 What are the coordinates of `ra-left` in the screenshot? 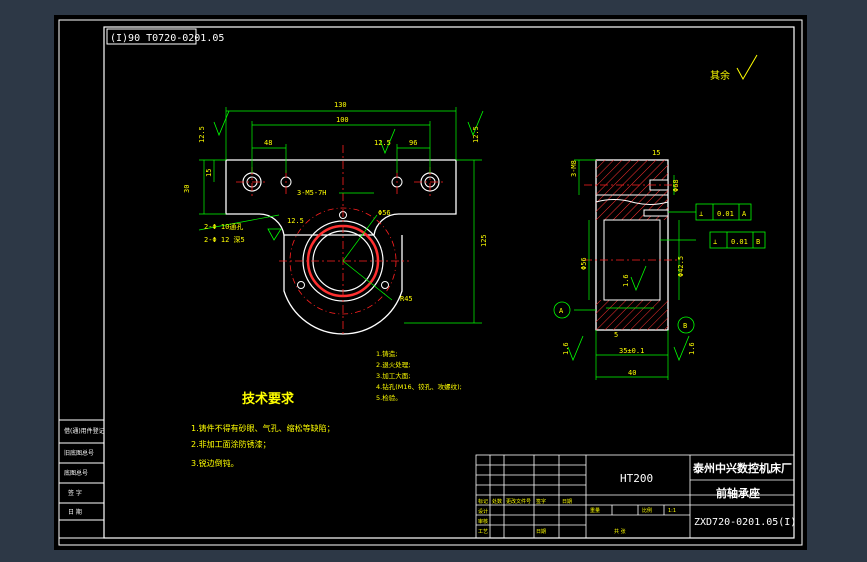 It's located at (221, 123).